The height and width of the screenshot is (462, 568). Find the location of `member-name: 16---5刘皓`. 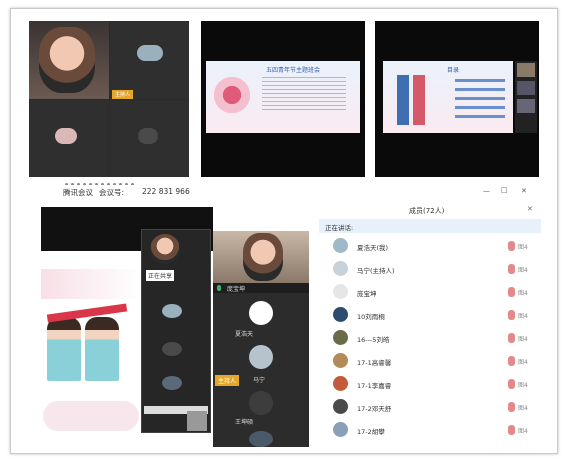

member-name: 16---5刘皓 is located at coordinates (373, 340).